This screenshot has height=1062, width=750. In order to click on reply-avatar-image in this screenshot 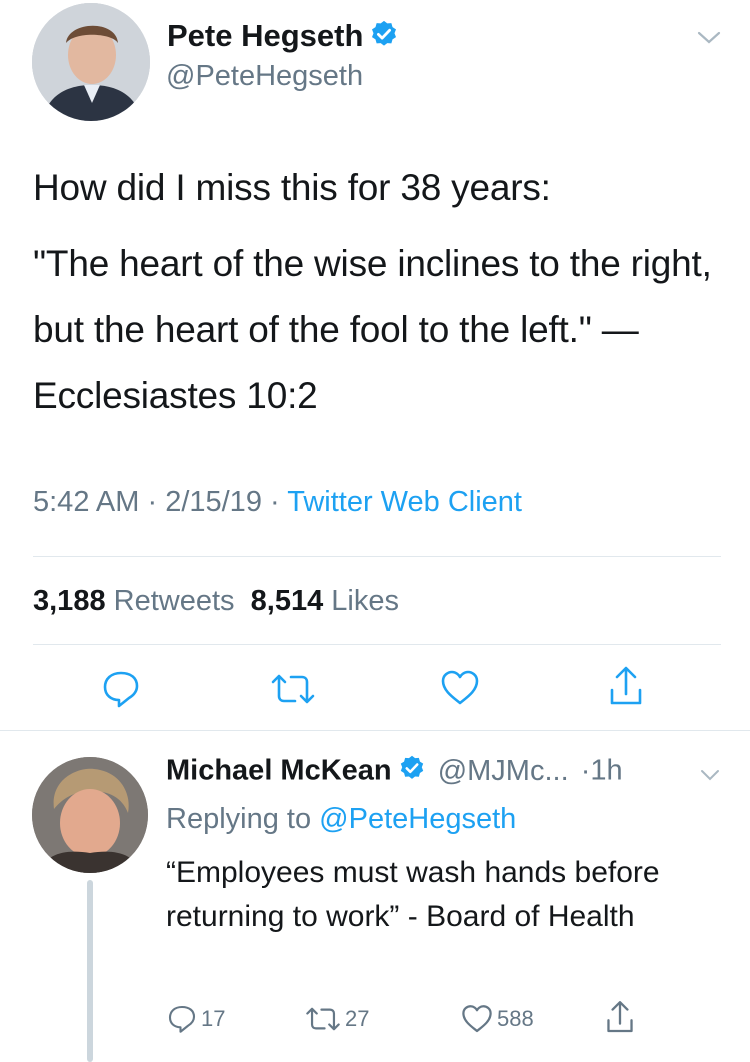, I will do `click(90, 815)`.